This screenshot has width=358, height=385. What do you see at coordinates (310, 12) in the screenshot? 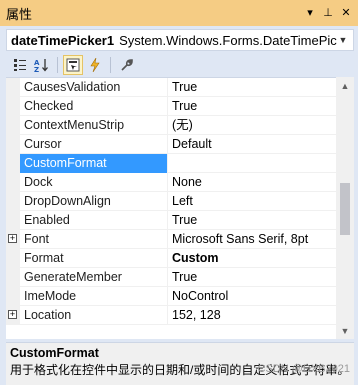
I see `dropdown-menu-icon: ▾` at bounding box center [310, 12].